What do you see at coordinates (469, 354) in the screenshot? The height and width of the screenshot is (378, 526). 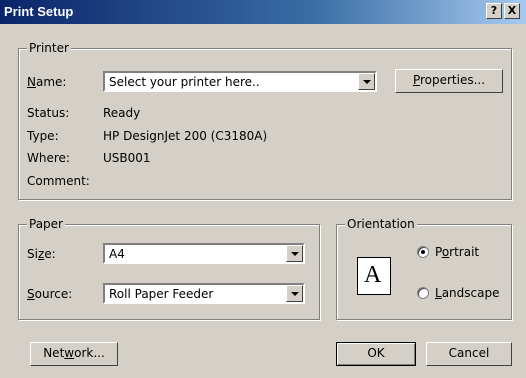 I see `cancel-button: Cancel` at bounding box center [469, 354].